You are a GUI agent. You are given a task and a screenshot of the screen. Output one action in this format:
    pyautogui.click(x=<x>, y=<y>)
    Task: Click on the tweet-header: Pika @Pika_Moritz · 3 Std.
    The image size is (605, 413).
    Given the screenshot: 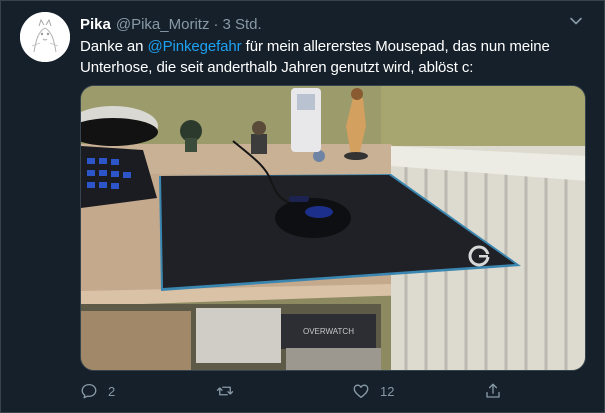 What is the action you would take?
    pyautogui.click(x=171, y=24)
    